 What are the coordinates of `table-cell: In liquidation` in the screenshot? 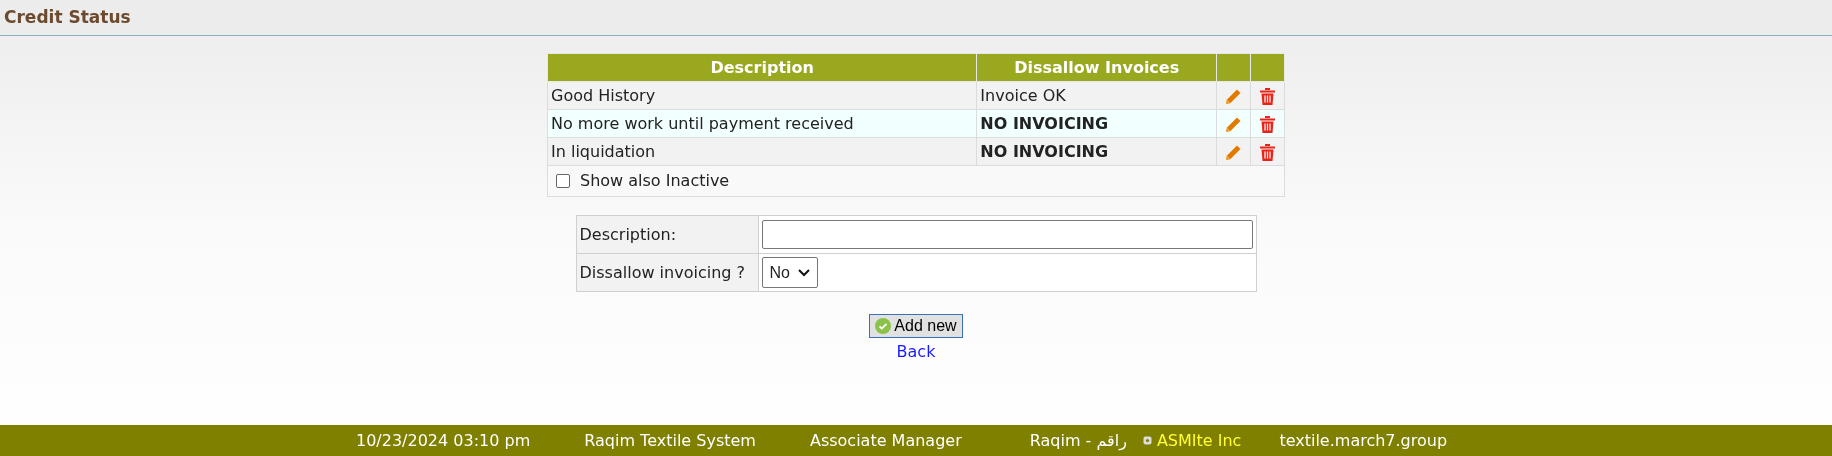 It's located at (762, 151).